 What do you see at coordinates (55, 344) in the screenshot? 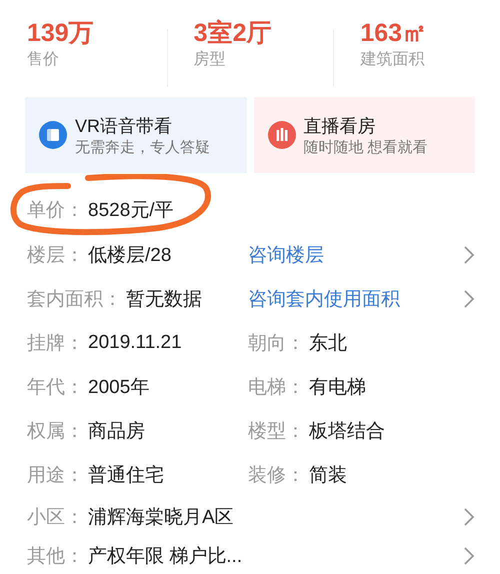
I see `field-label: 挂牌：` at bounding box center [55, 344].